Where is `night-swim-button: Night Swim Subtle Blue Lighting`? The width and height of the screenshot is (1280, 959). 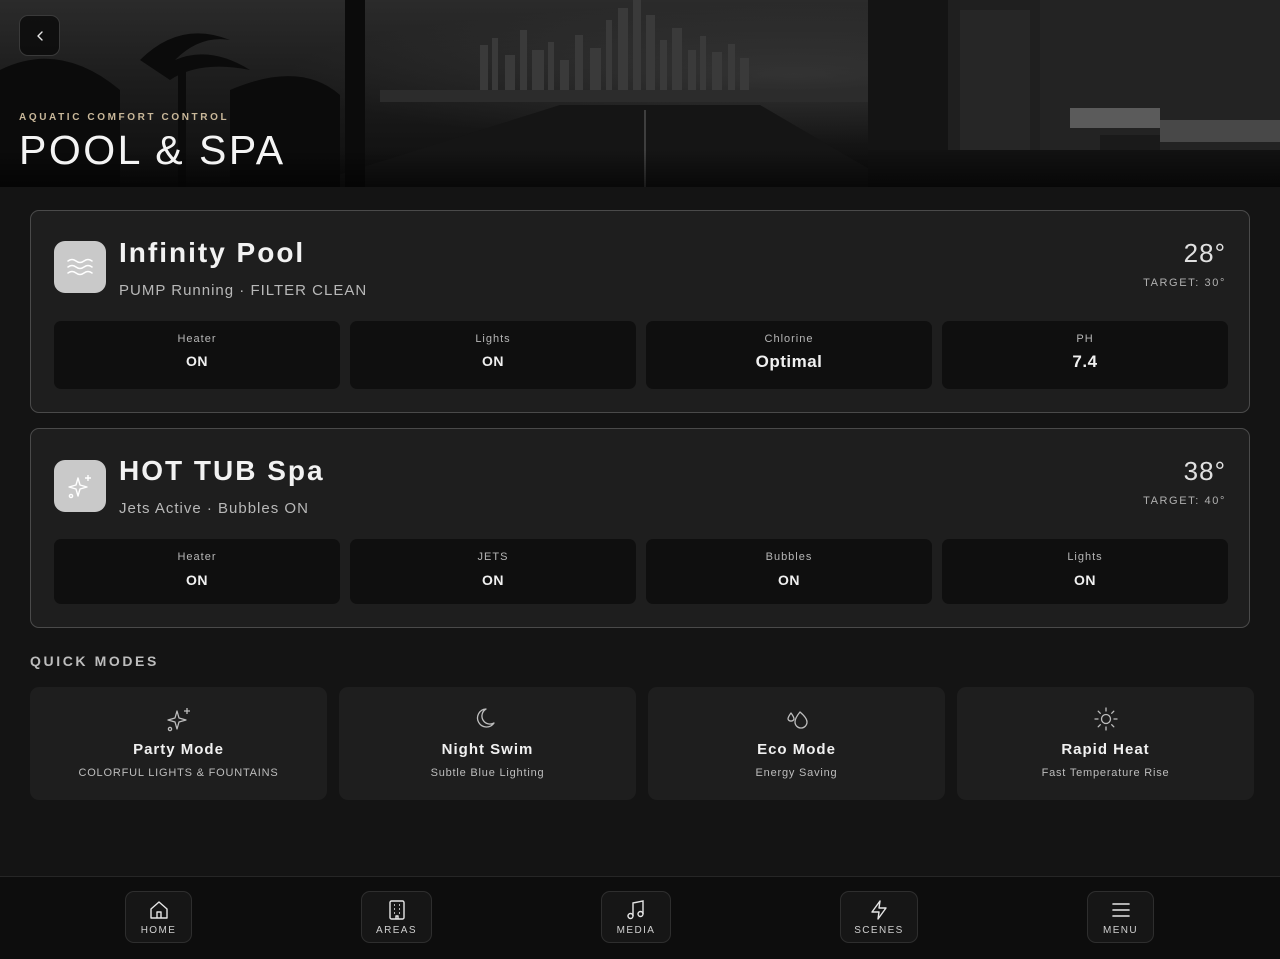
night-swim-button: Night Swim Subtle Blue Lighting is located at coordinates (487, 743).